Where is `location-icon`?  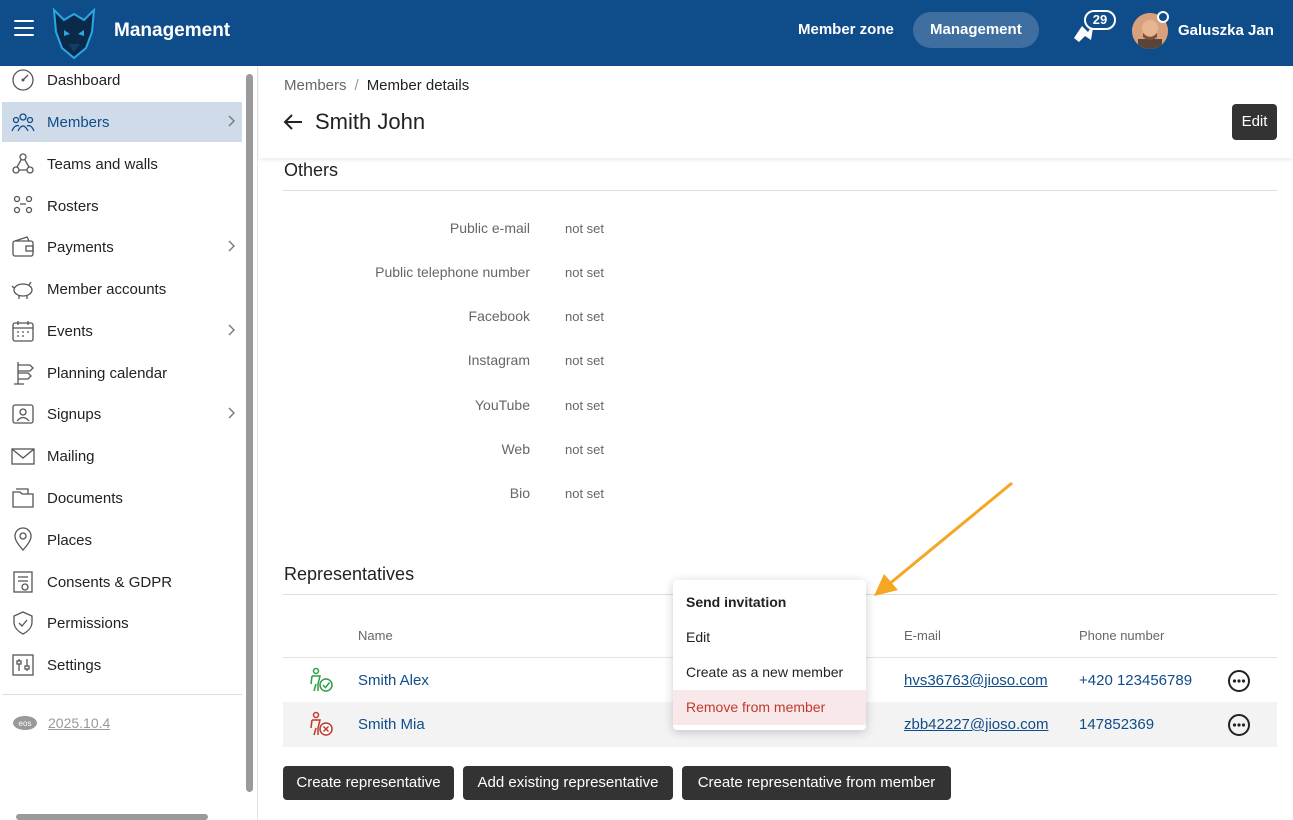
location-icon is located at coordinates (23, 540).